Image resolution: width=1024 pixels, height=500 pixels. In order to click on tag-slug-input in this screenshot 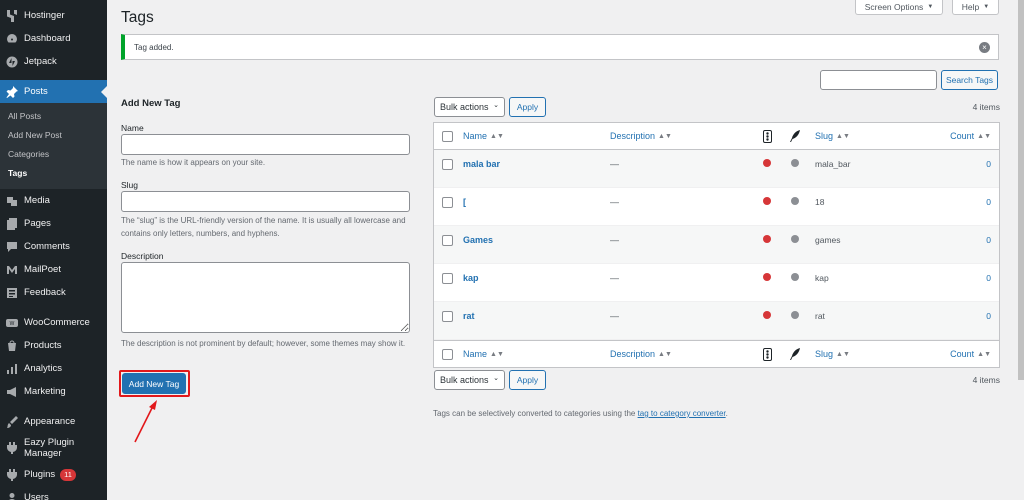, I will do `click(265, 201)`.